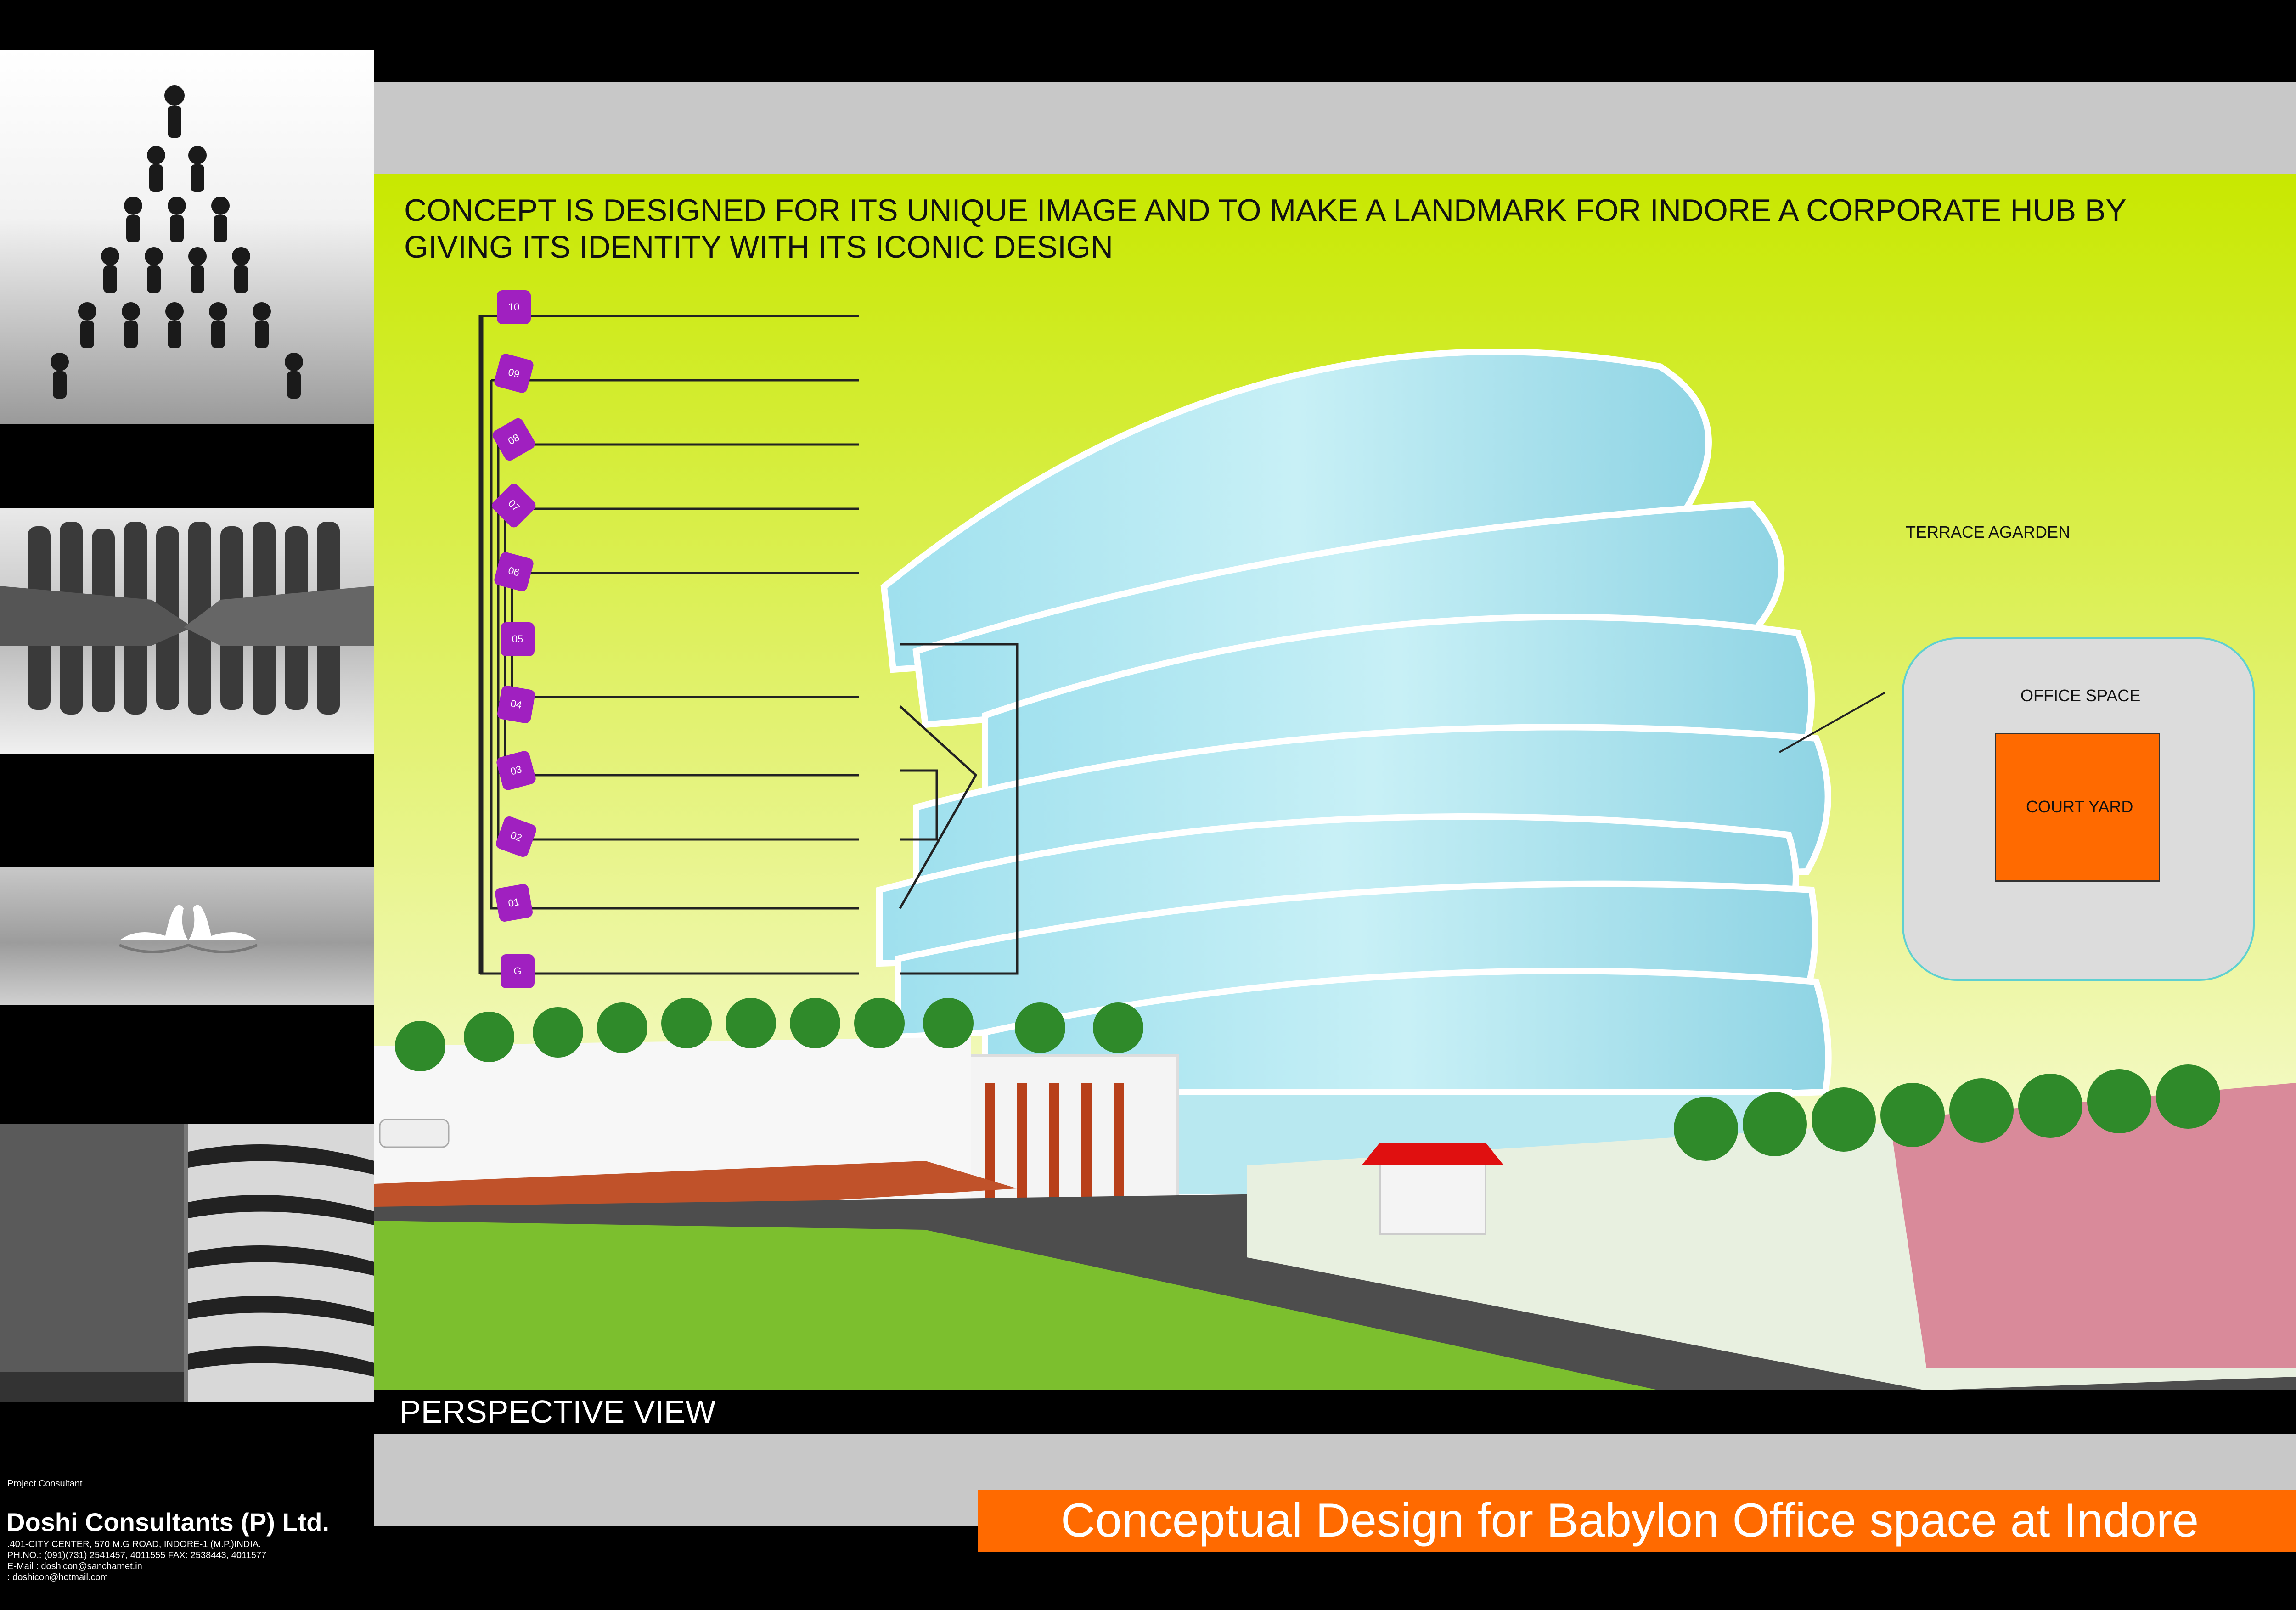  I want to click on business-team-photo, so click(187, 631).